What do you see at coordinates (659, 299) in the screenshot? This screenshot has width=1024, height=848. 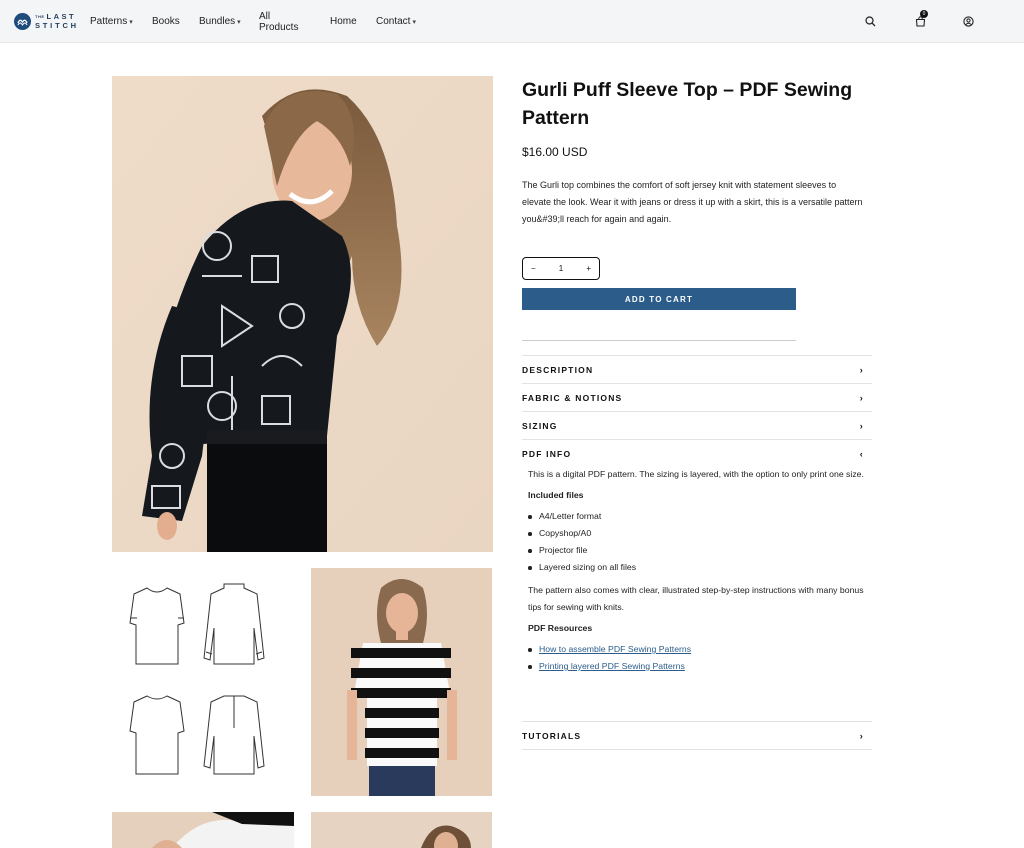 I see `add-to-cart-button: ADD TO CART` at bounding box center [659, 299].